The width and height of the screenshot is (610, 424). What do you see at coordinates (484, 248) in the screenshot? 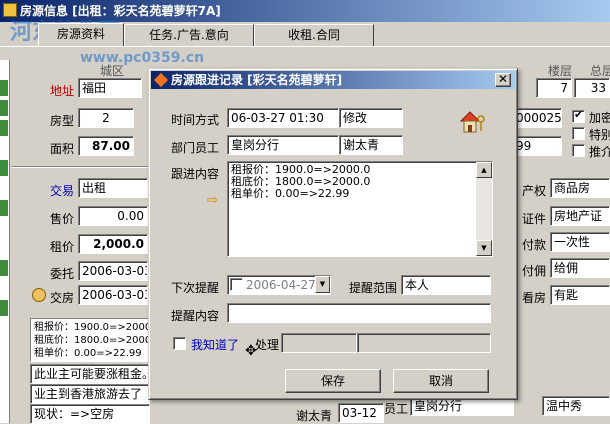
I see `scroll-down-button: ▼` at bounding box center [484, 248].